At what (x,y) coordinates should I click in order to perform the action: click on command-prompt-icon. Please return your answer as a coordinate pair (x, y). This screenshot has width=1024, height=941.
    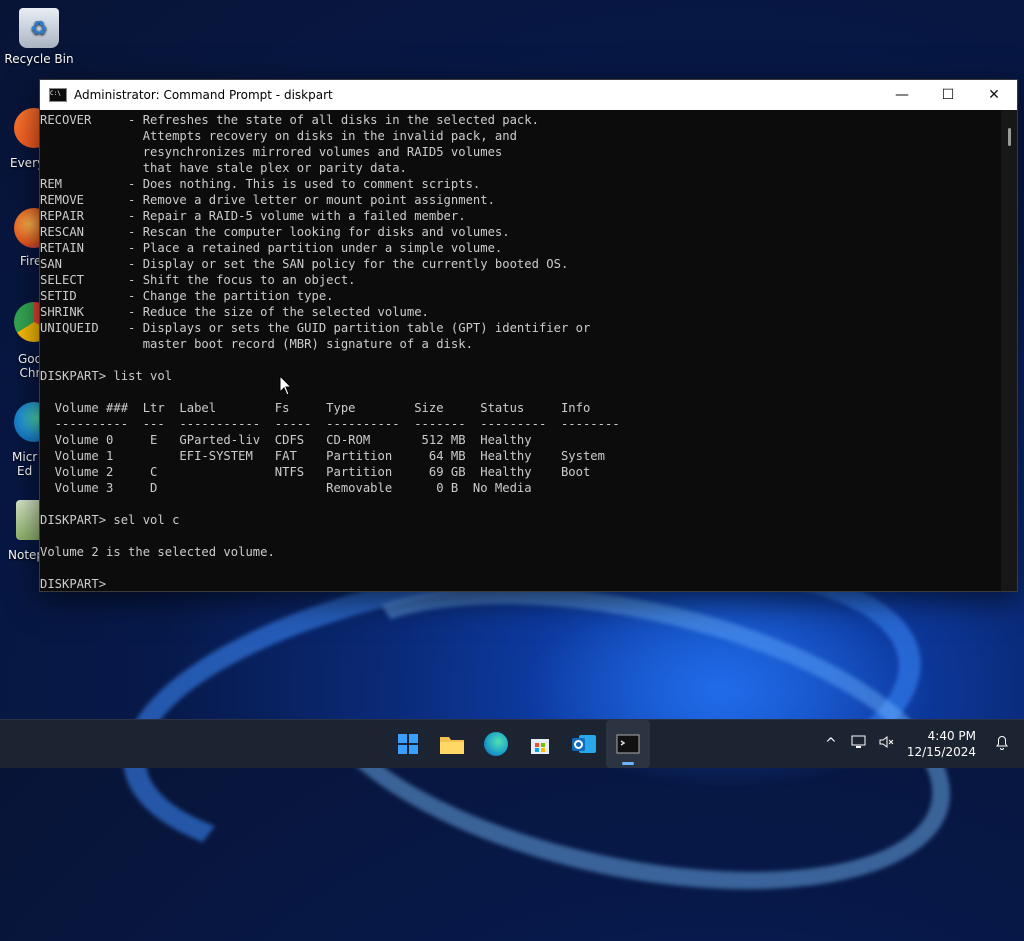
    Looking at the image, I should click on (628, 744).